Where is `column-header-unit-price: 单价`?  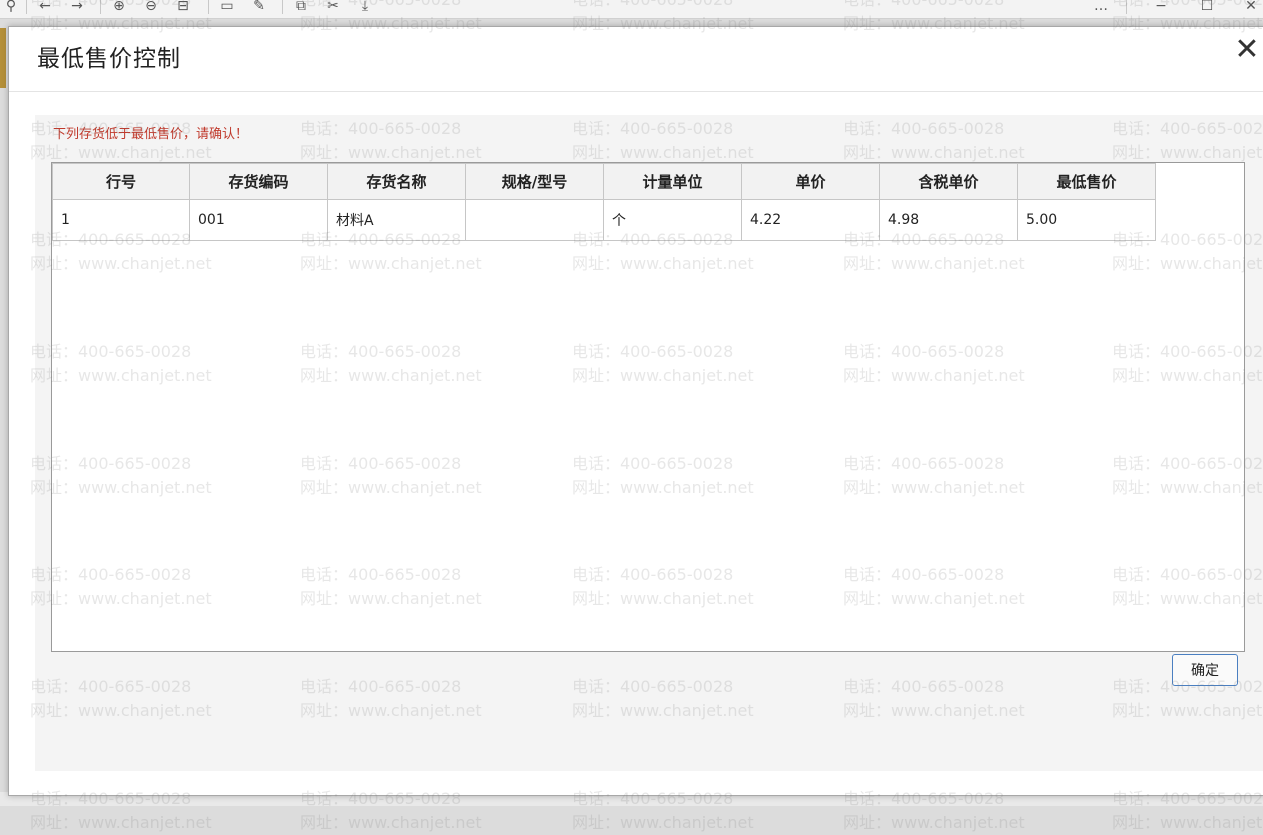
column-header-unit-price: 单价 is located at coordinates (810, 181).